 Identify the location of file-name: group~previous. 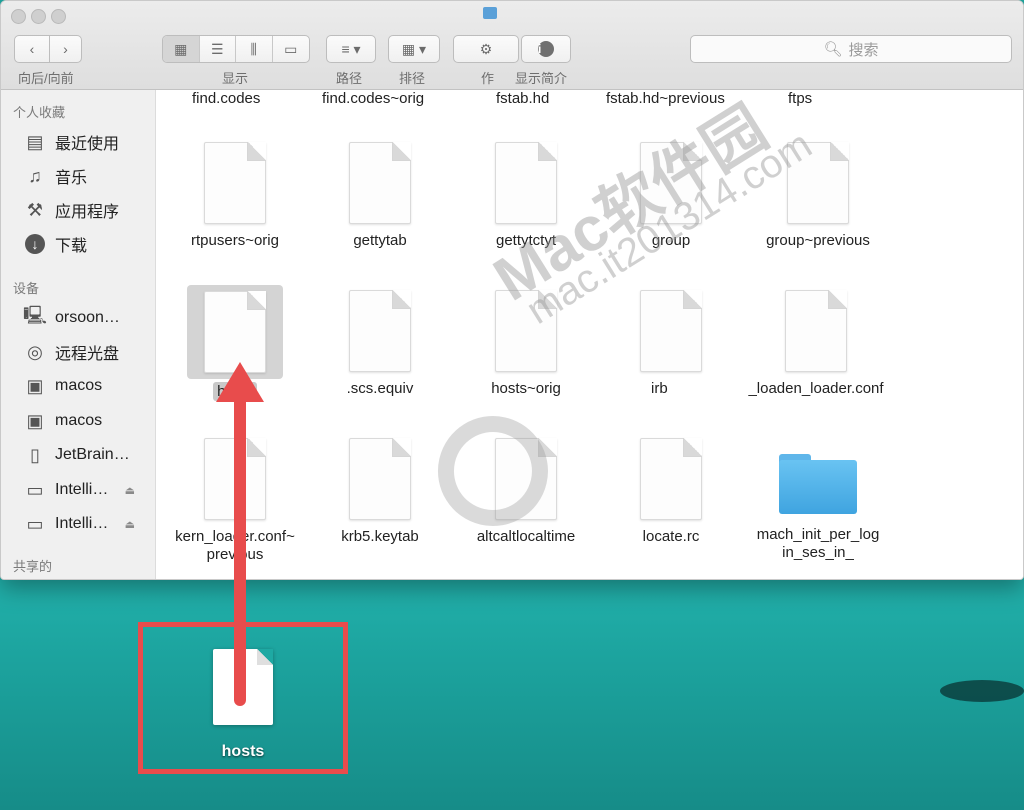
(818, 240).